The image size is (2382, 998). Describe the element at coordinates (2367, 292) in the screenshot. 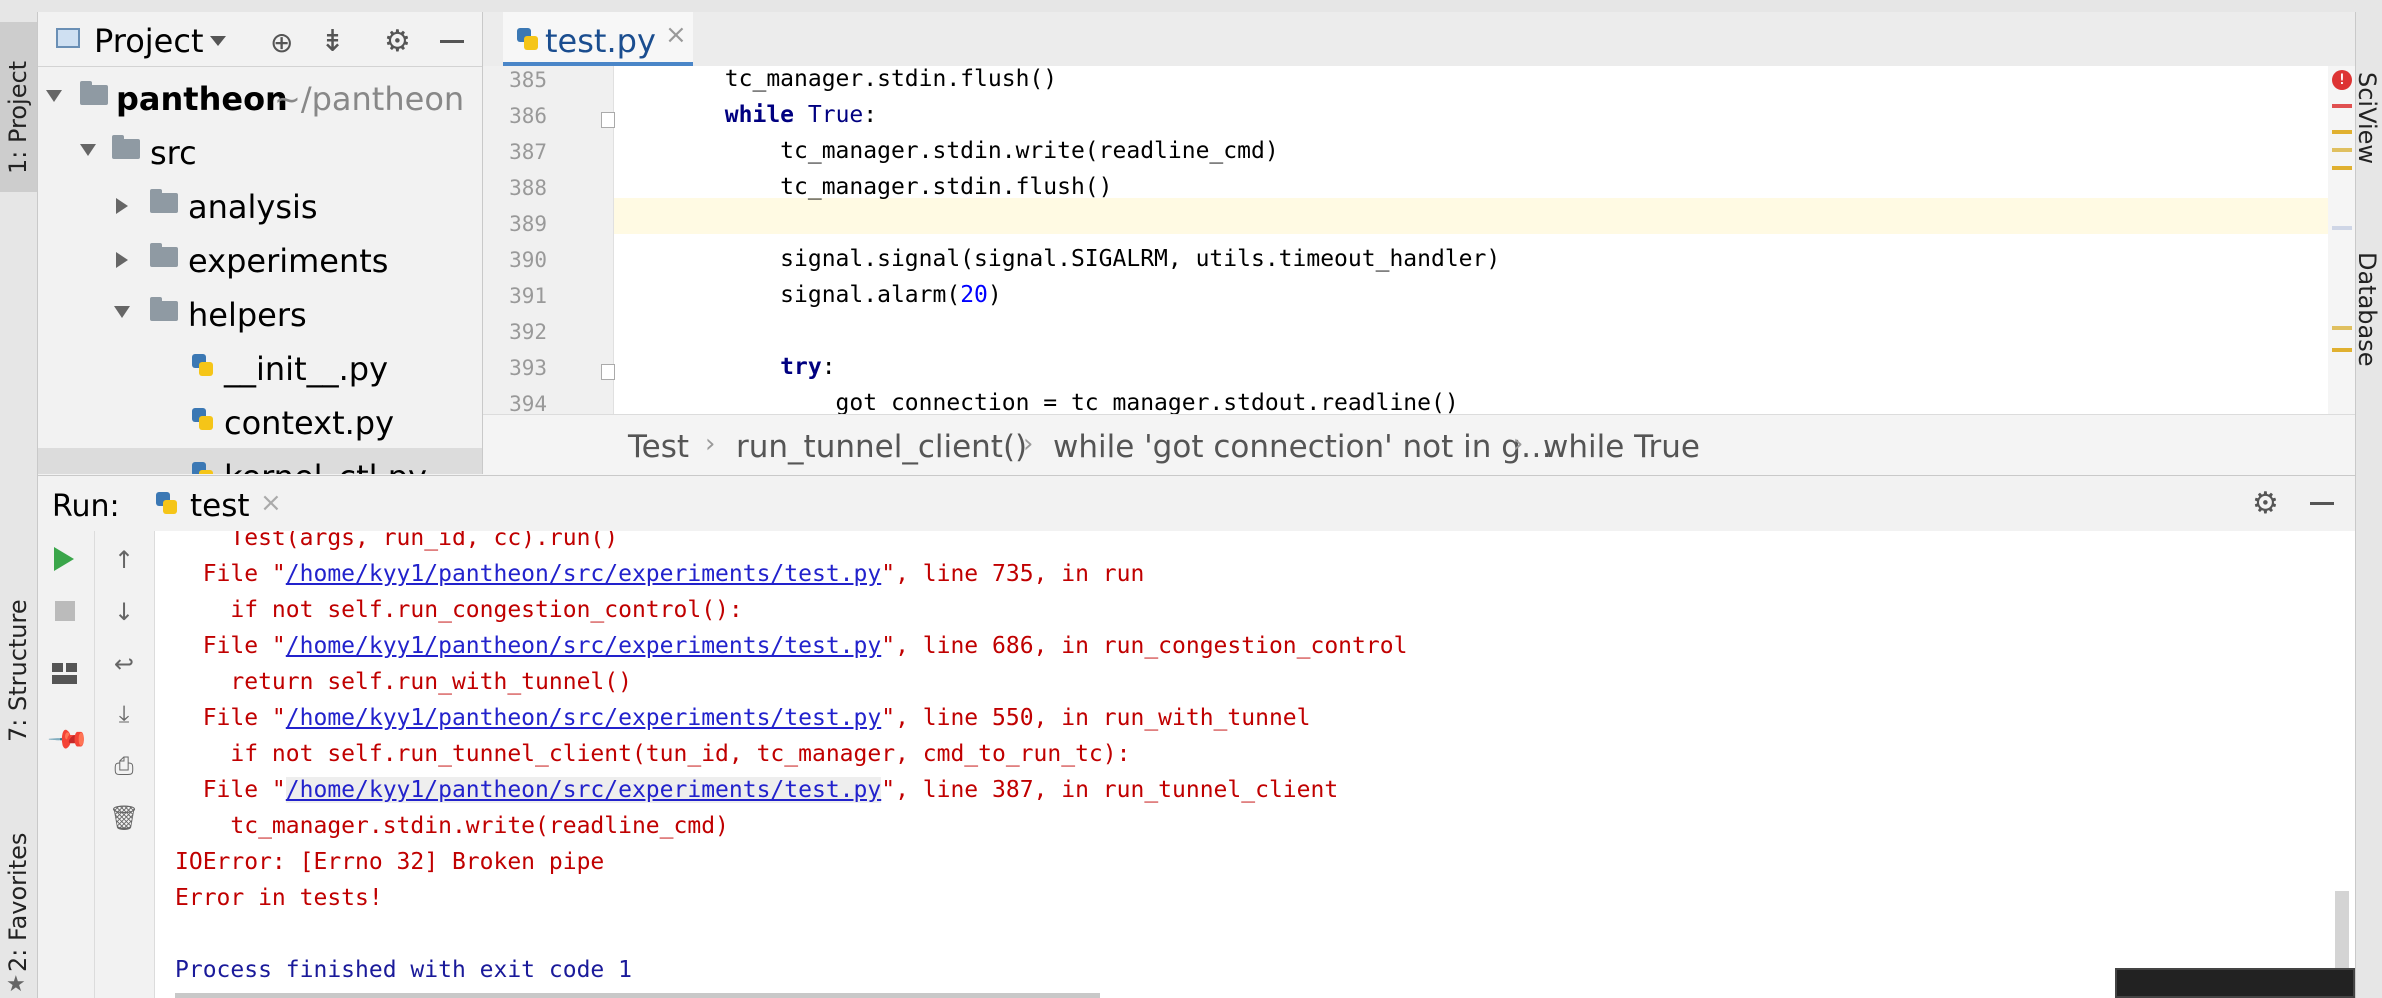

I see `database-tool-tab: Database` at that location.